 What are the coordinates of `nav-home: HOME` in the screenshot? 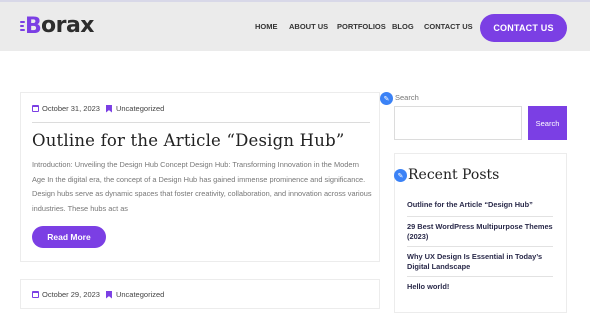 It's located at (266, 26).